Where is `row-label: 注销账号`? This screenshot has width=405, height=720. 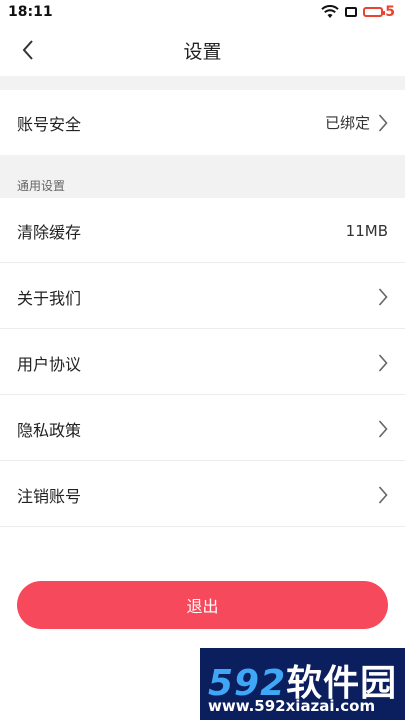
row-label: 注销账号 is located at coordinates (49, 496).